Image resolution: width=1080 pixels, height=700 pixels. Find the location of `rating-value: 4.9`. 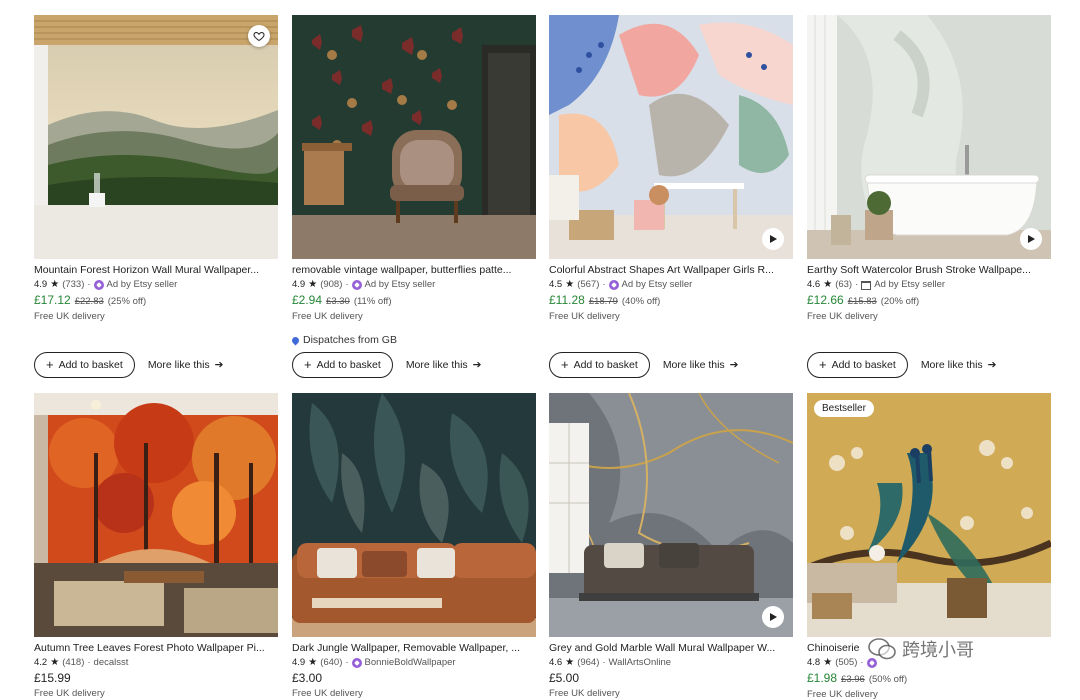

rating-value: 4.9 is located at coordinates (41, 284).